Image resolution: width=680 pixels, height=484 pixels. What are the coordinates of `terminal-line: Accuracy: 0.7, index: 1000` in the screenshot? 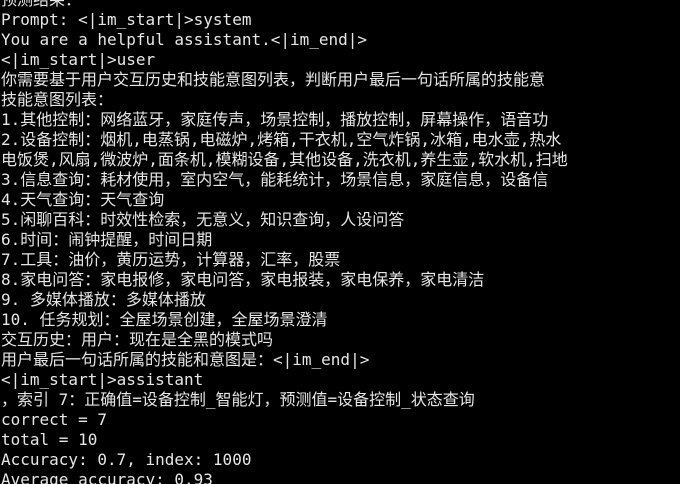 It's located at (126, 459).